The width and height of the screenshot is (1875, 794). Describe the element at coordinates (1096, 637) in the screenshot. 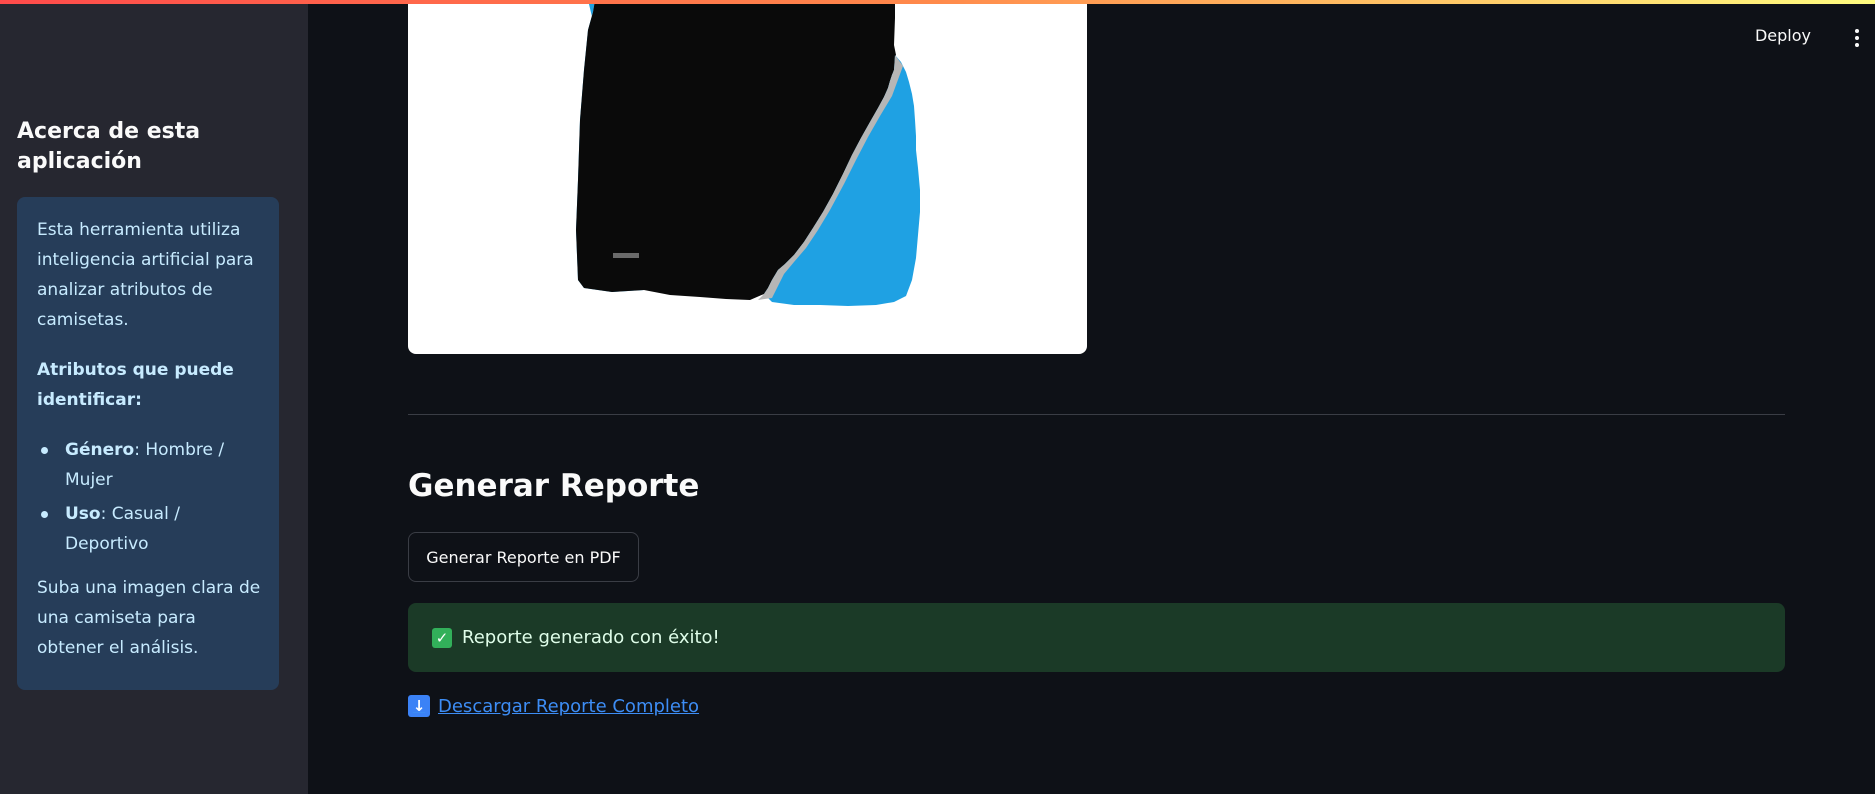

I see `success-alert: ✓ Reporte generado con éxito!` at that location.